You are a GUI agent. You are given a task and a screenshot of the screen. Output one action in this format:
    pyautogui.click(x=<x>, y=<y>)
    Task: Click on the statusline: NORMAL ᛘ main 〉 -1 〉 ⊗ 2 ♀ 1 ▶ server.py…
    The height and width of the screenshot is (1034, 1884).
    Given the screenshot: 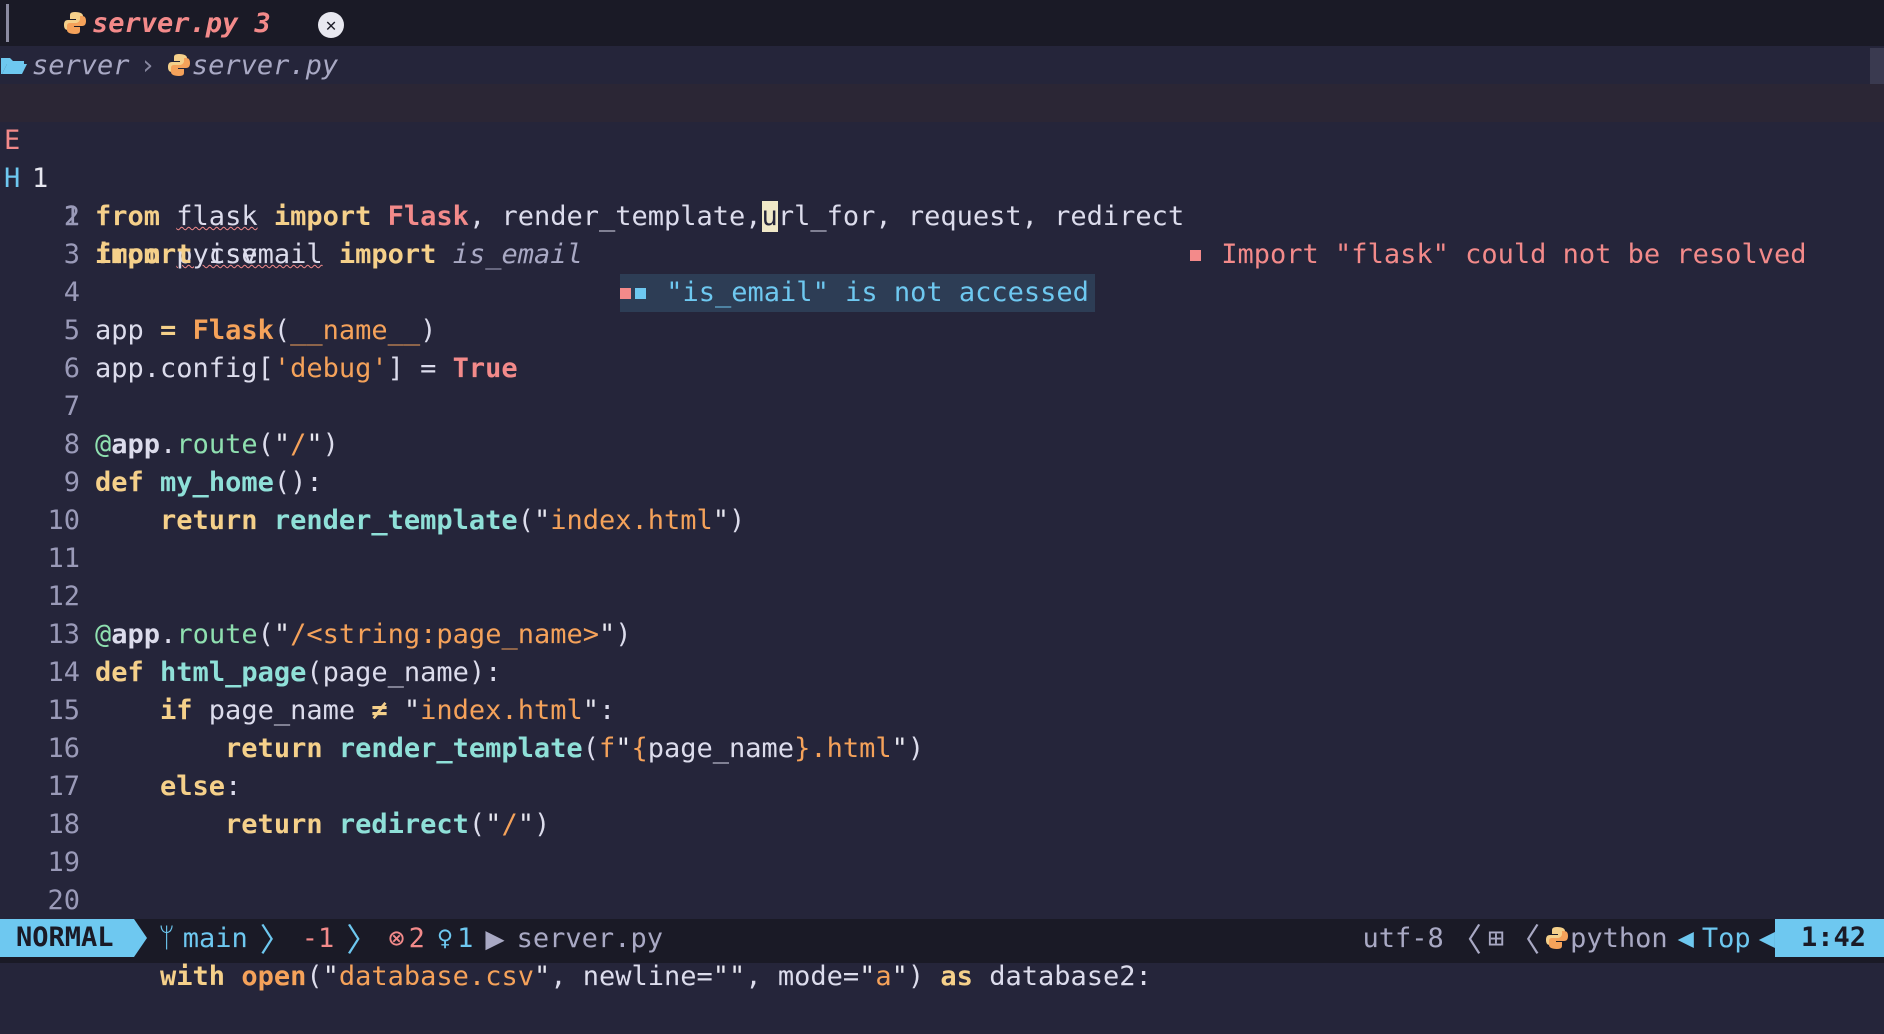 What is the action you would take?
    pyautogui.click(x=942, y=939)
    